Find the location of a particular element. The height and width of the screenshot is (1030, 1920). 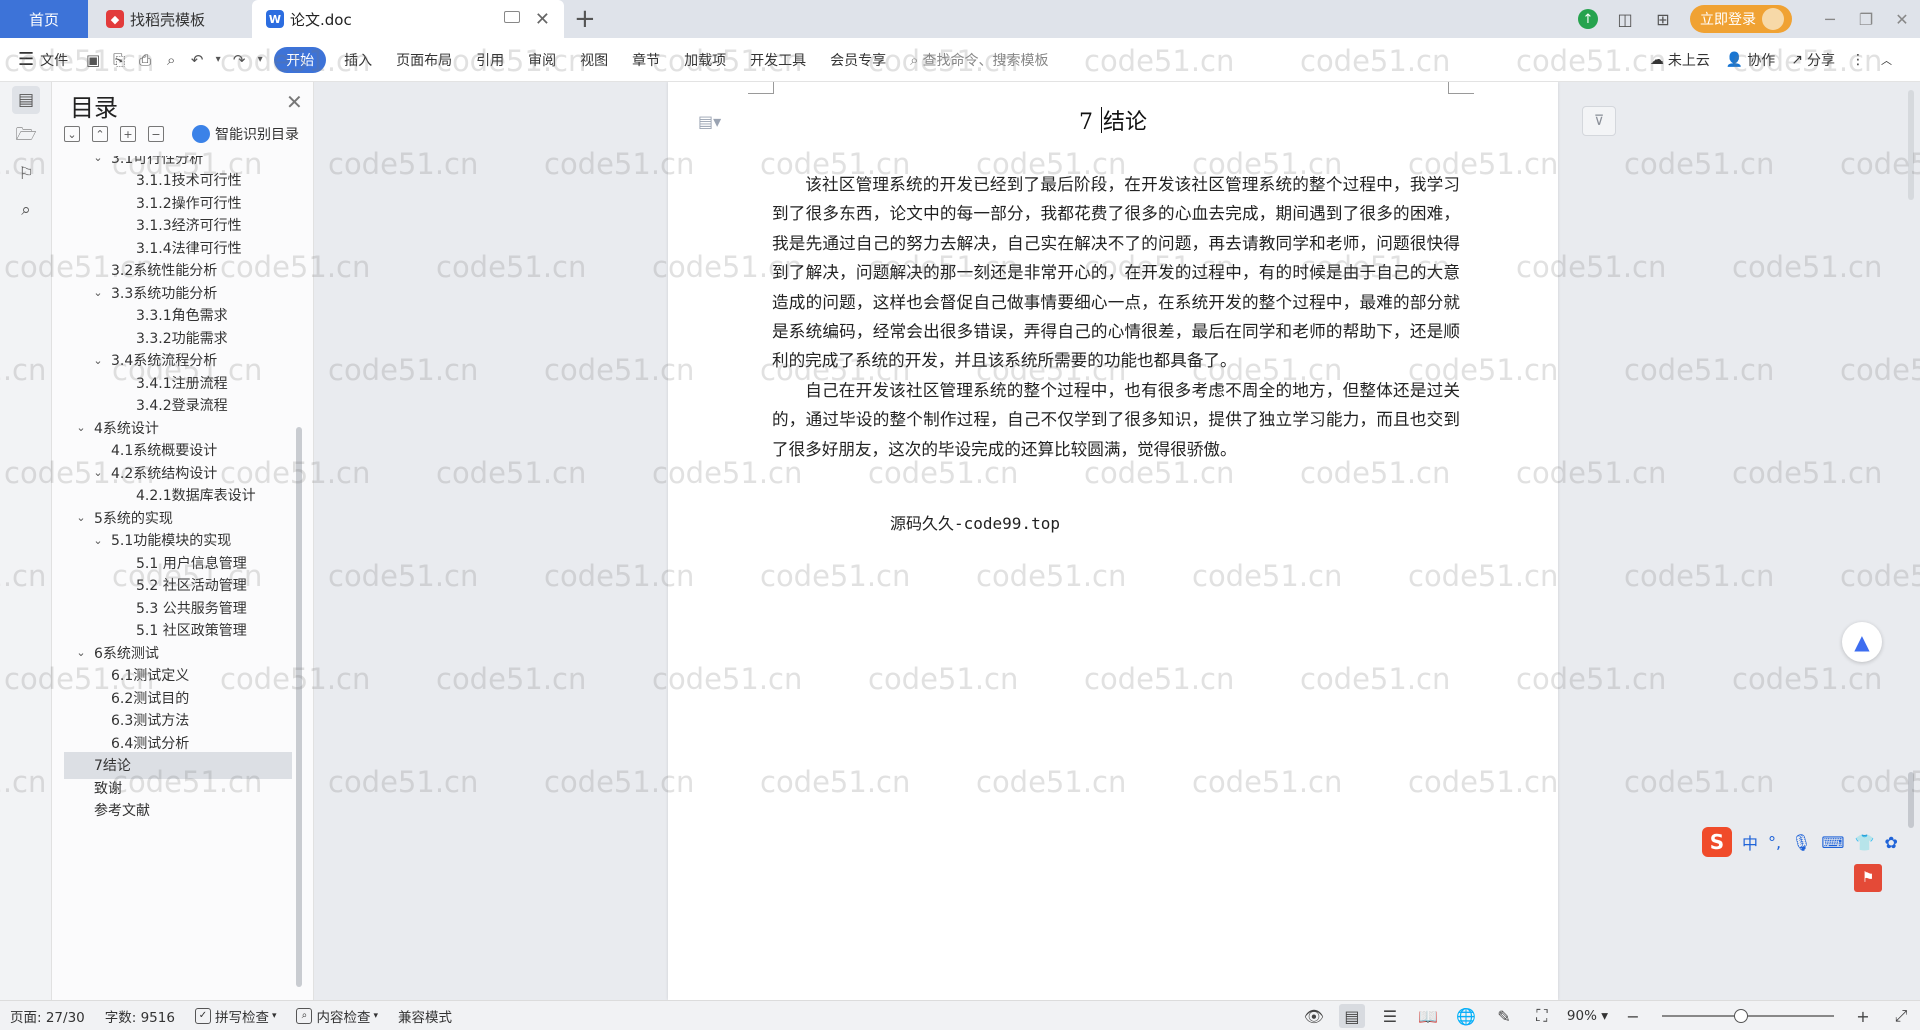

print-preview-icon: ⌕ is located at coordinates (171, 60).